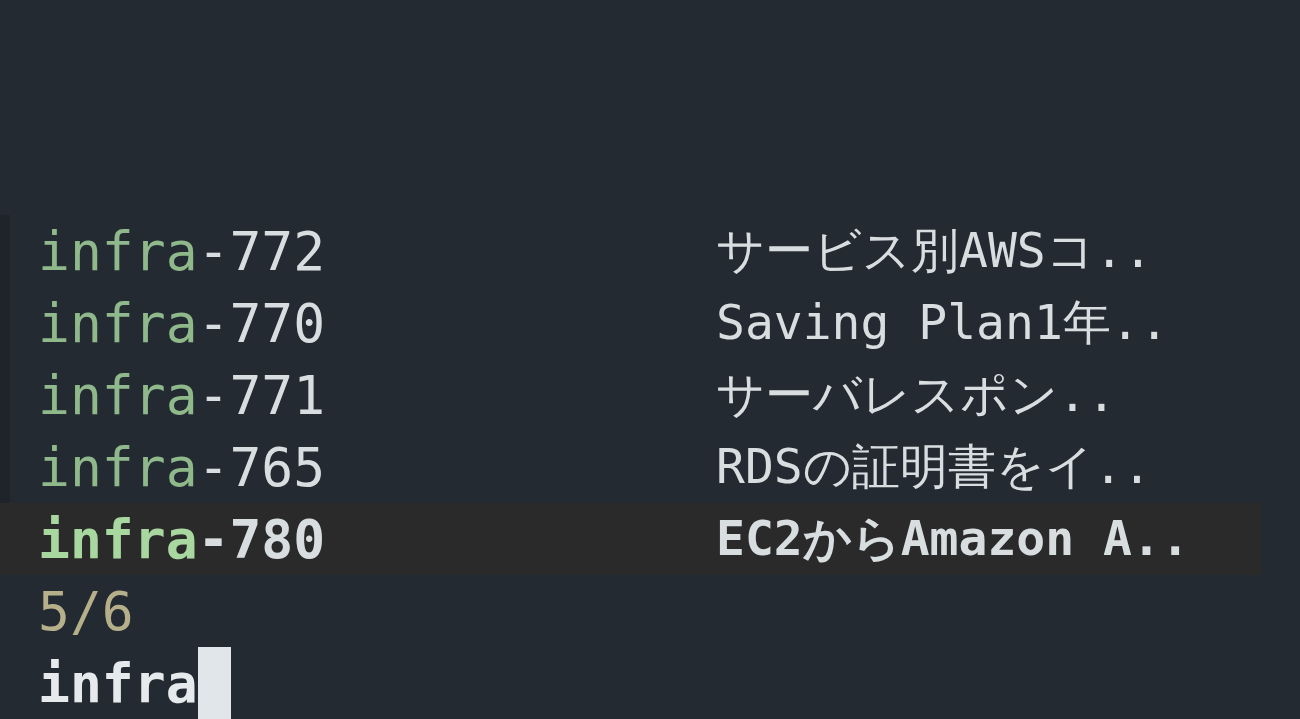 The width and height of the screenshot is (1300, 719). Describe the element at coordinates (935, 250) in the screenshot. I see `ticket-title: サービス別AWSコ..` at that location.